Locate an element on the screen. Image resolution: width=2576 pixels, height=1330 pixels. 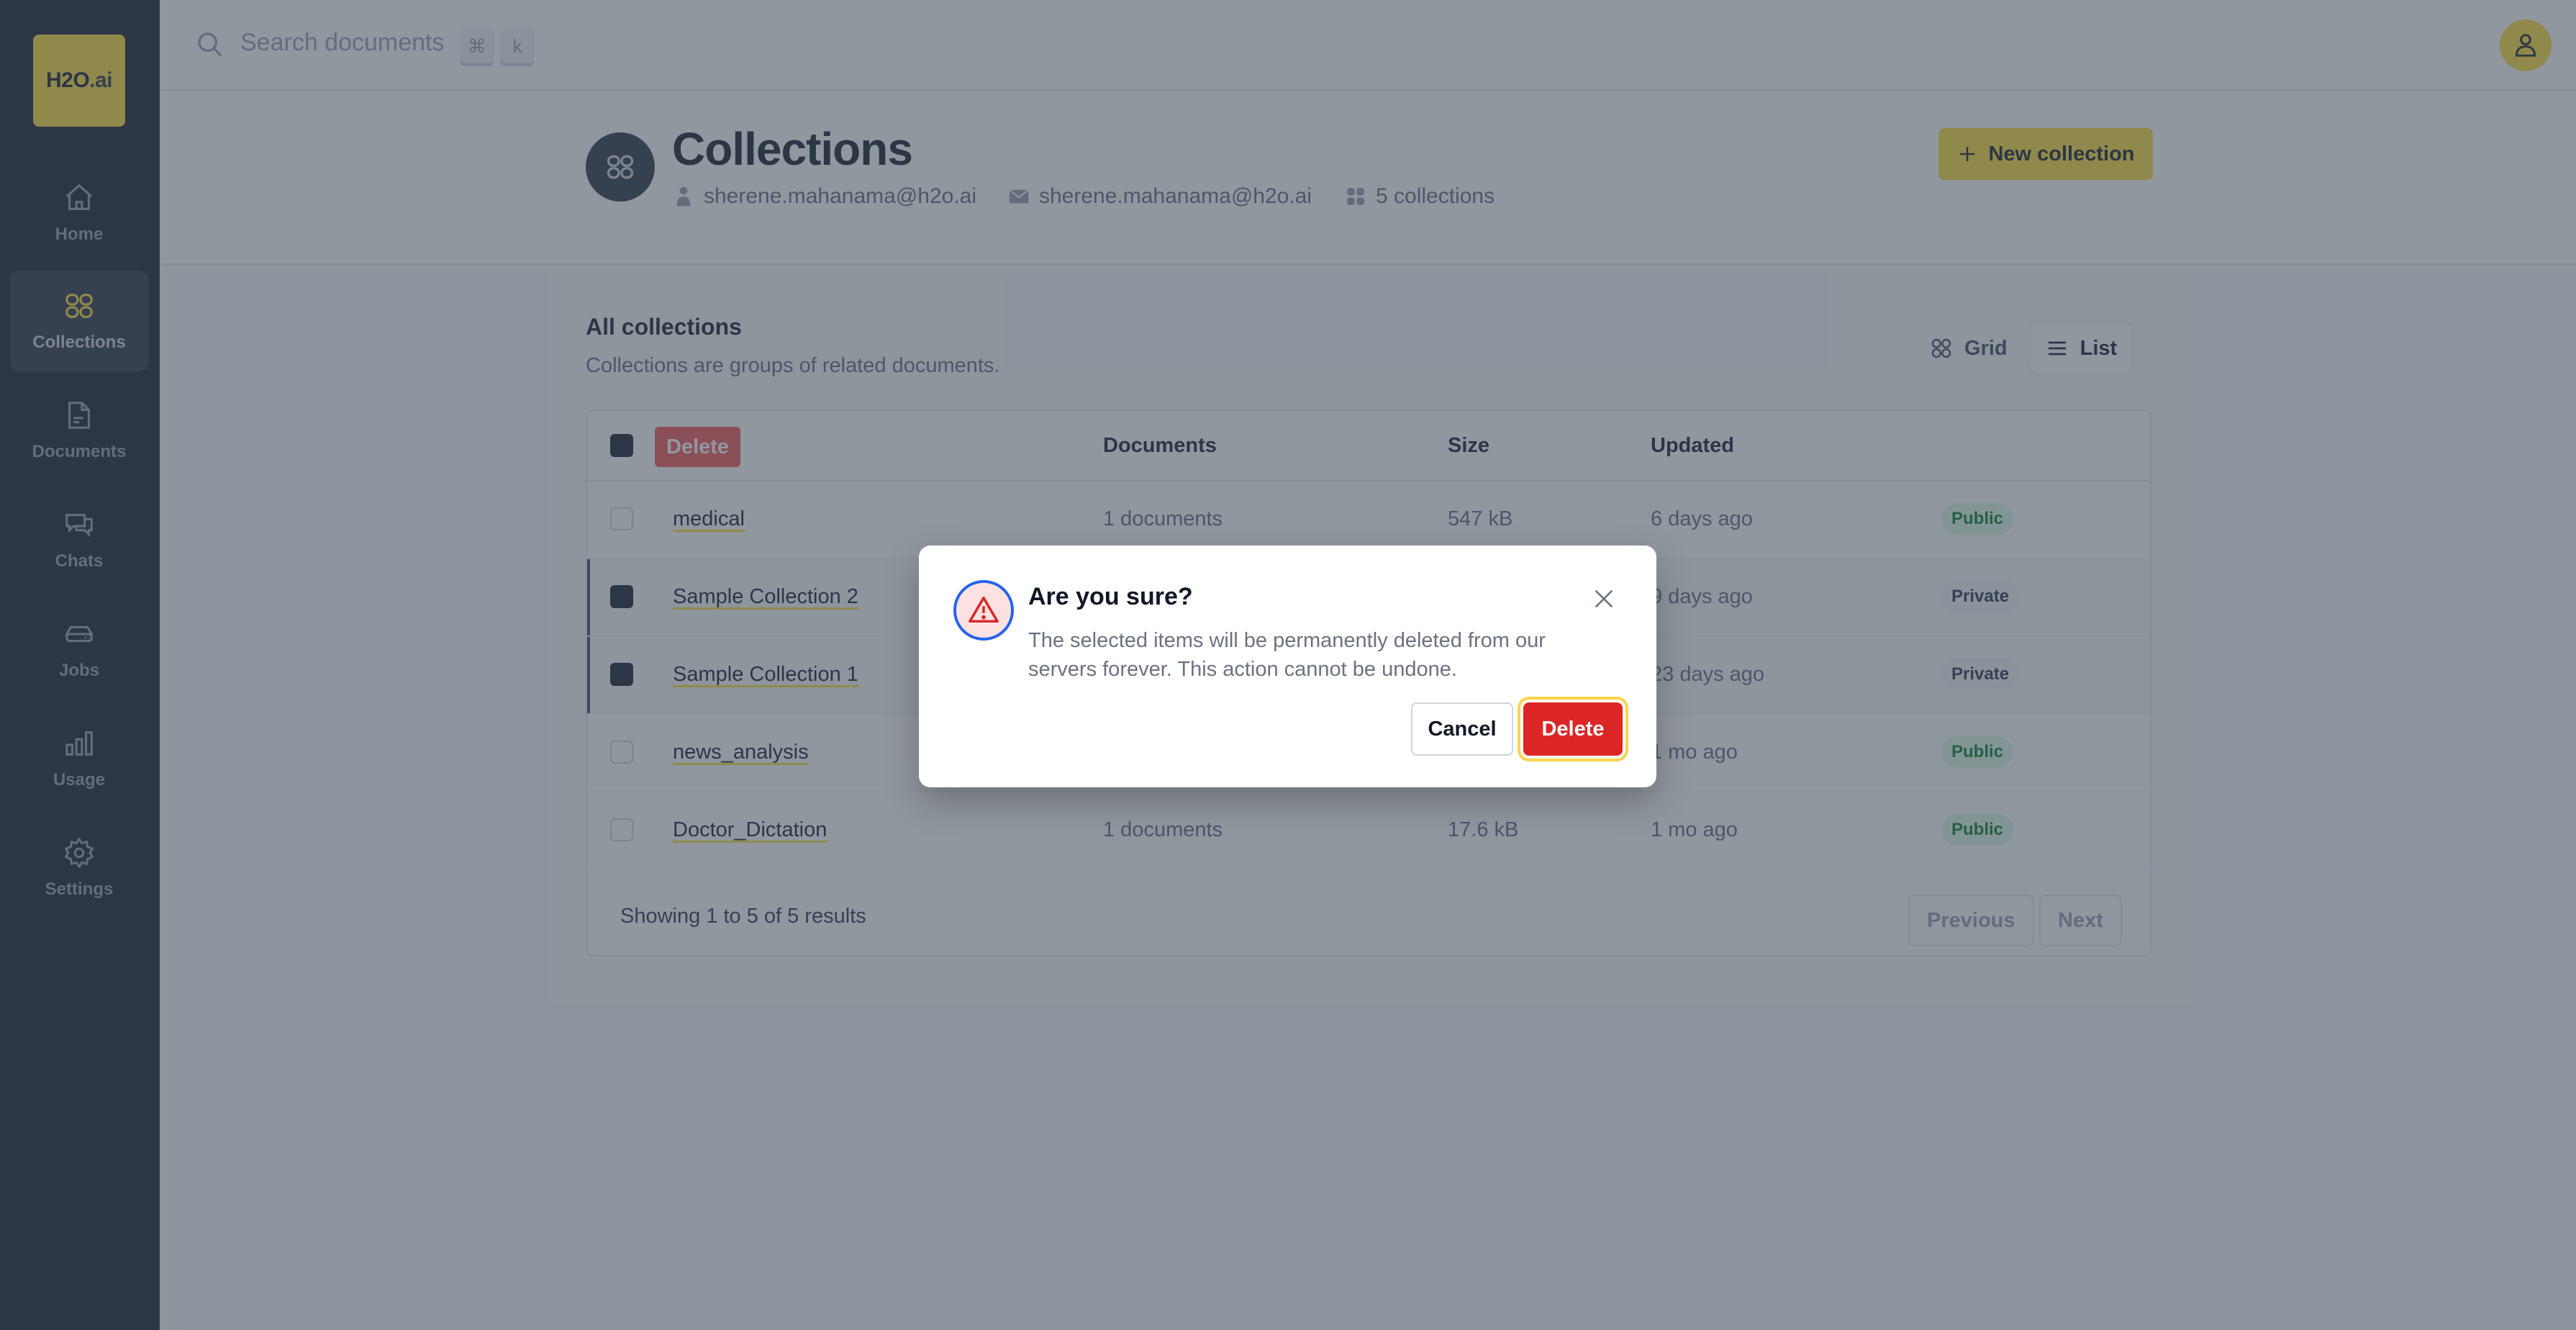
cancel-button: Cancel is located at coordinates (1462, 729).